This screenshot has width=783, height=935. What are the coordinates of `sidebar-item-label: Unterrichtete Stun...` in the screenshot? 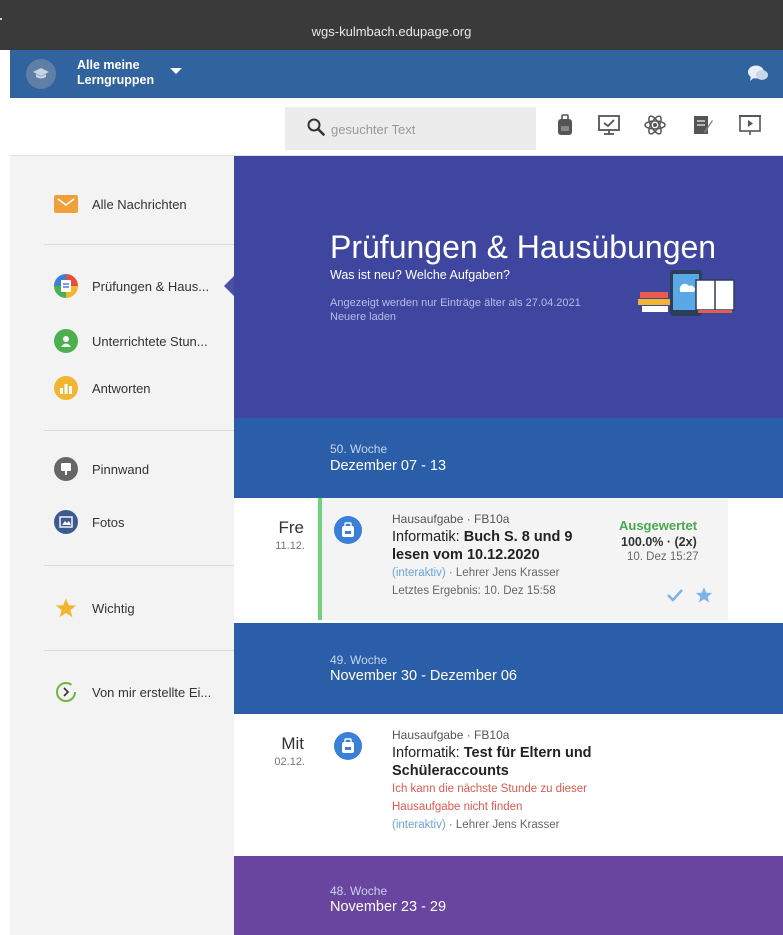 It's located at (150, 341).